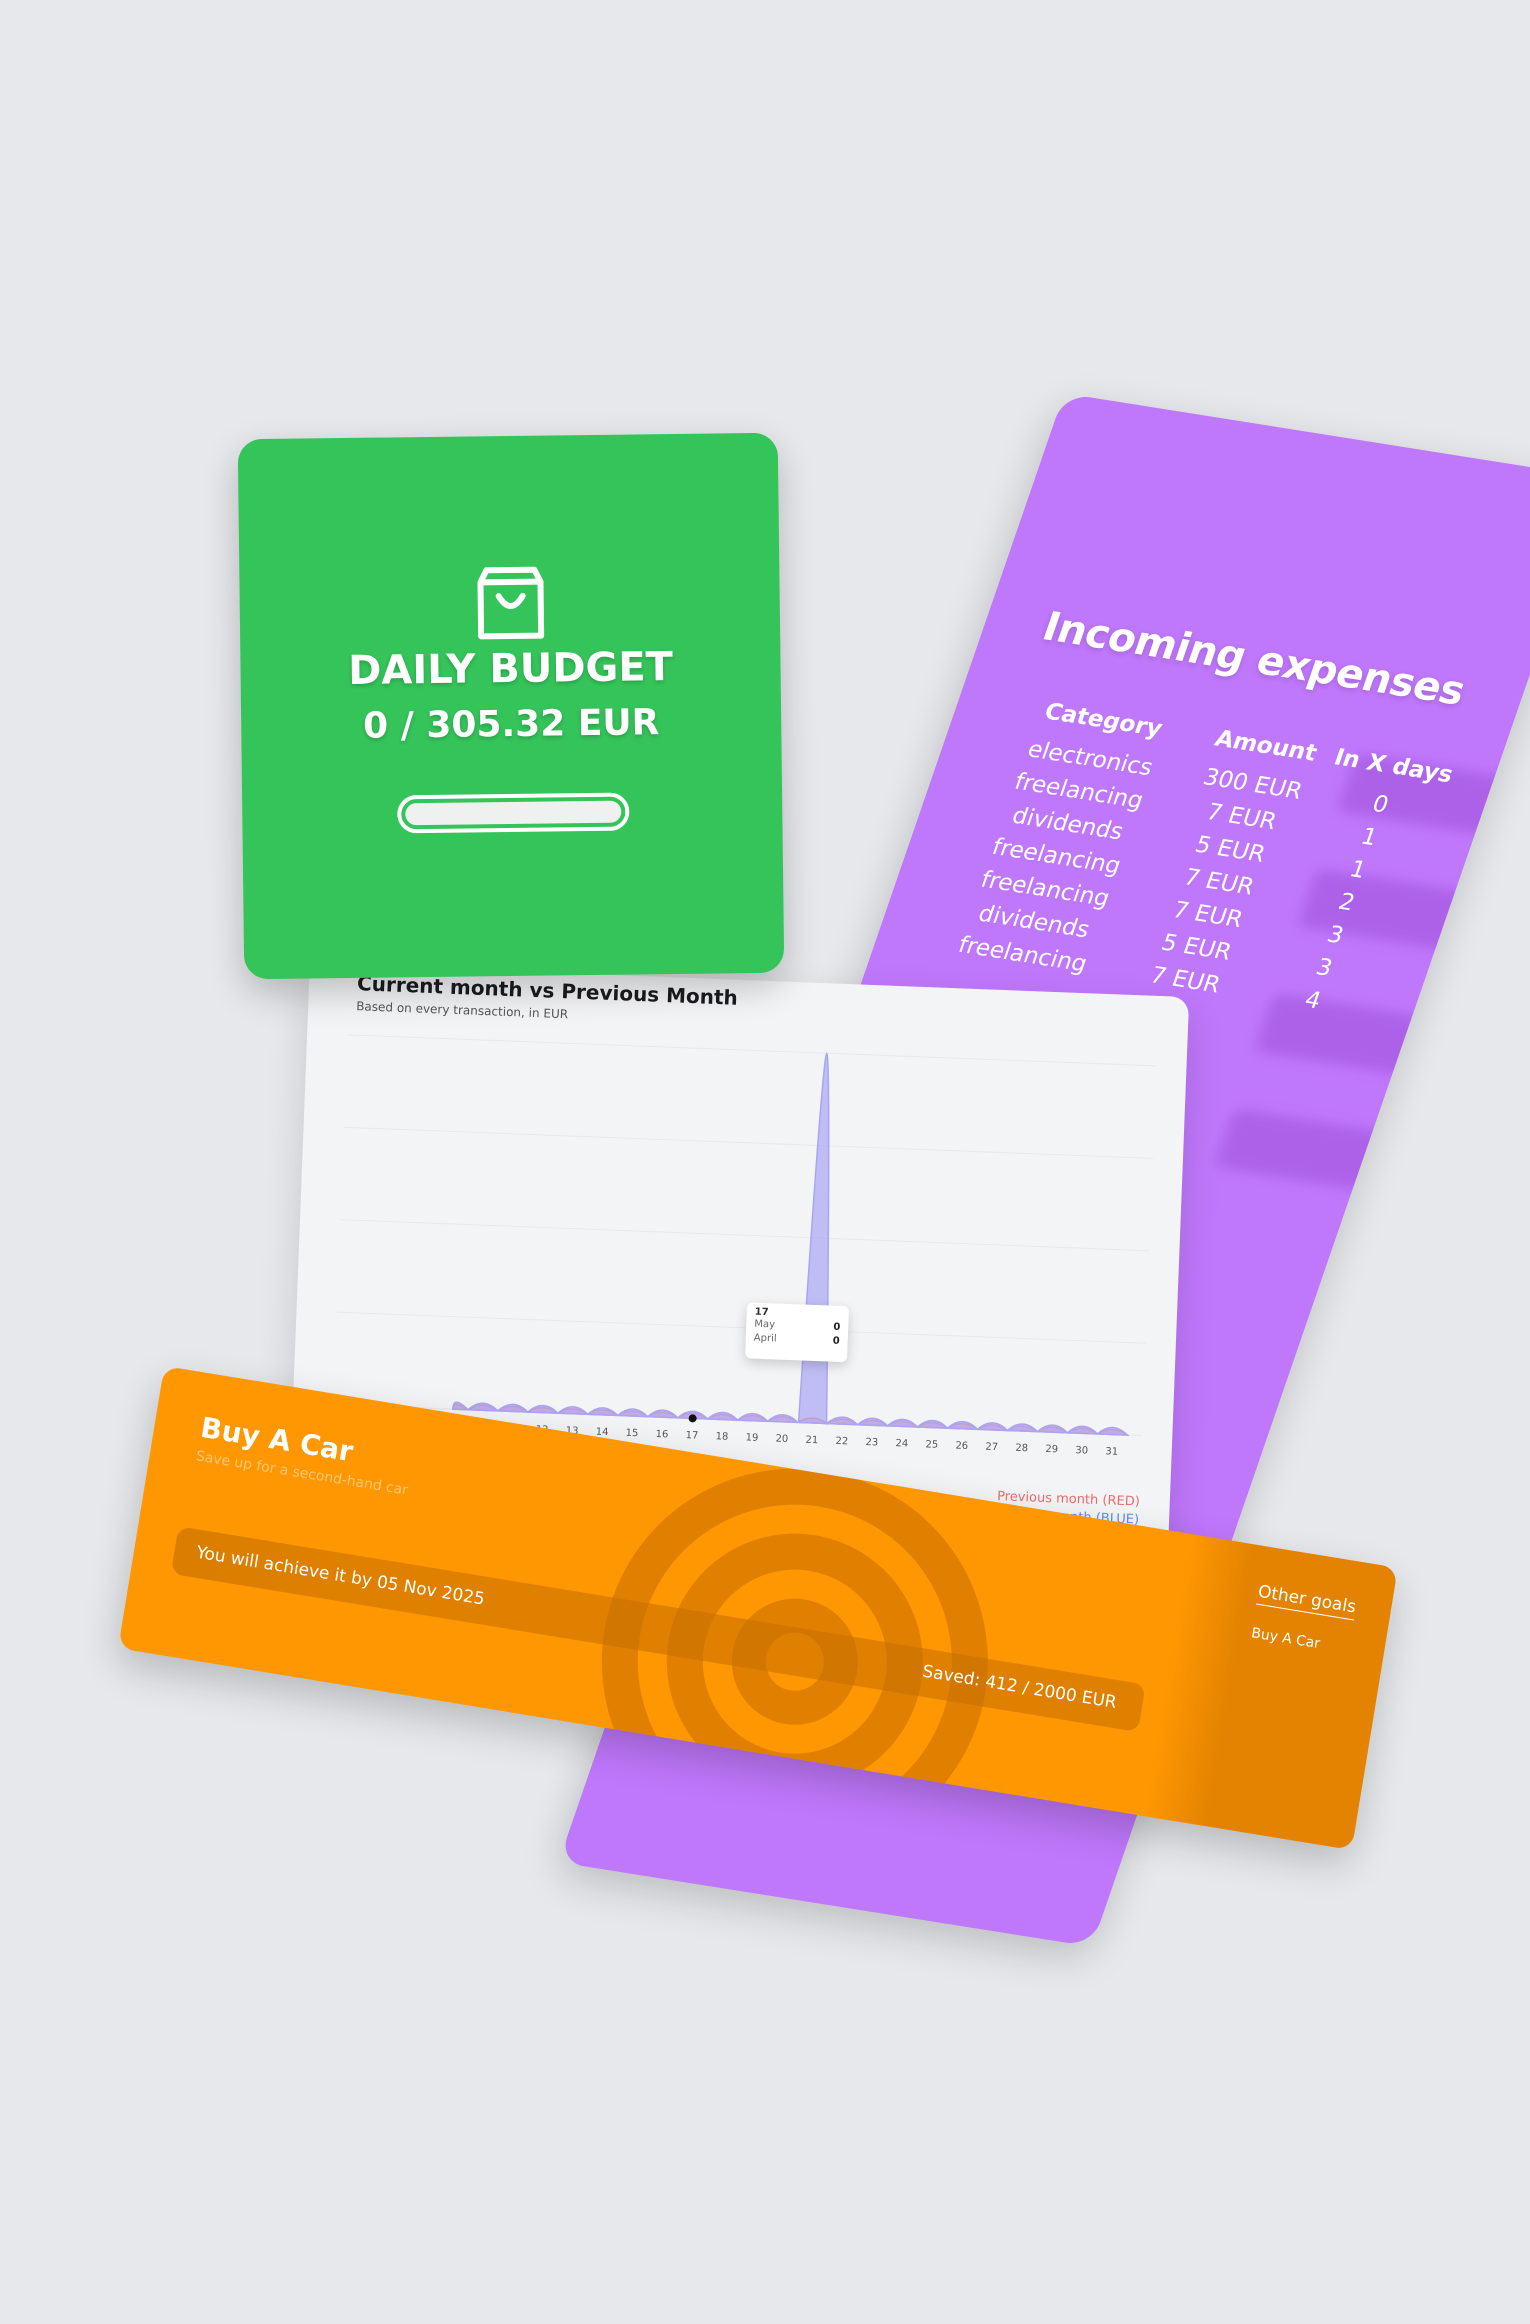 The width and height of the screenshot is (1530, 2324). What do you see at coordinates (721, 1436) in the screenshot?
I see `x-tick-label: 18` at bounding box center [721, 1436].